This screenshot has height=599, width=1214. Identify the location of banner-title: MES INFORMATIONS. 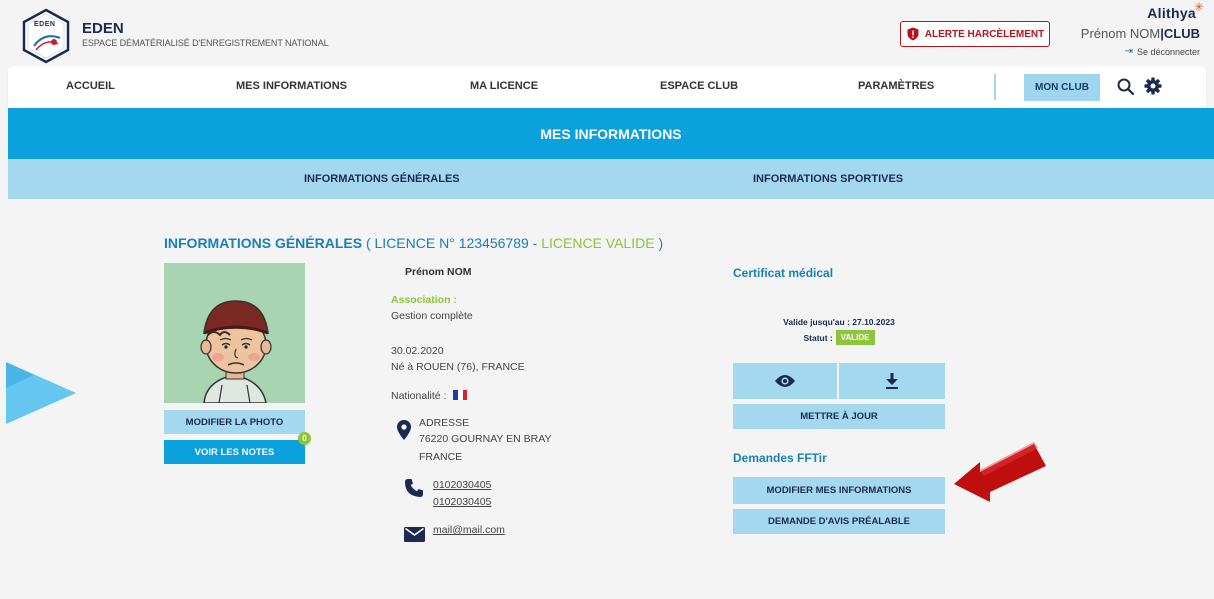
(611, 133).